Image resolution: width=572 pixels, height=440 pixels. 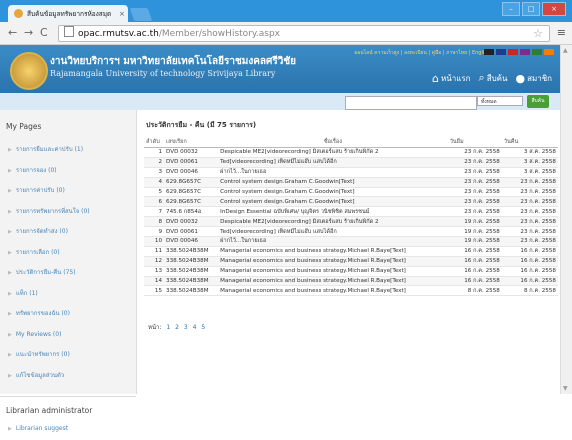 I want to click on sidebar-item-my-resources: ▶ ทรัพยากรของฉัน (0), so click(x=68, y=314).